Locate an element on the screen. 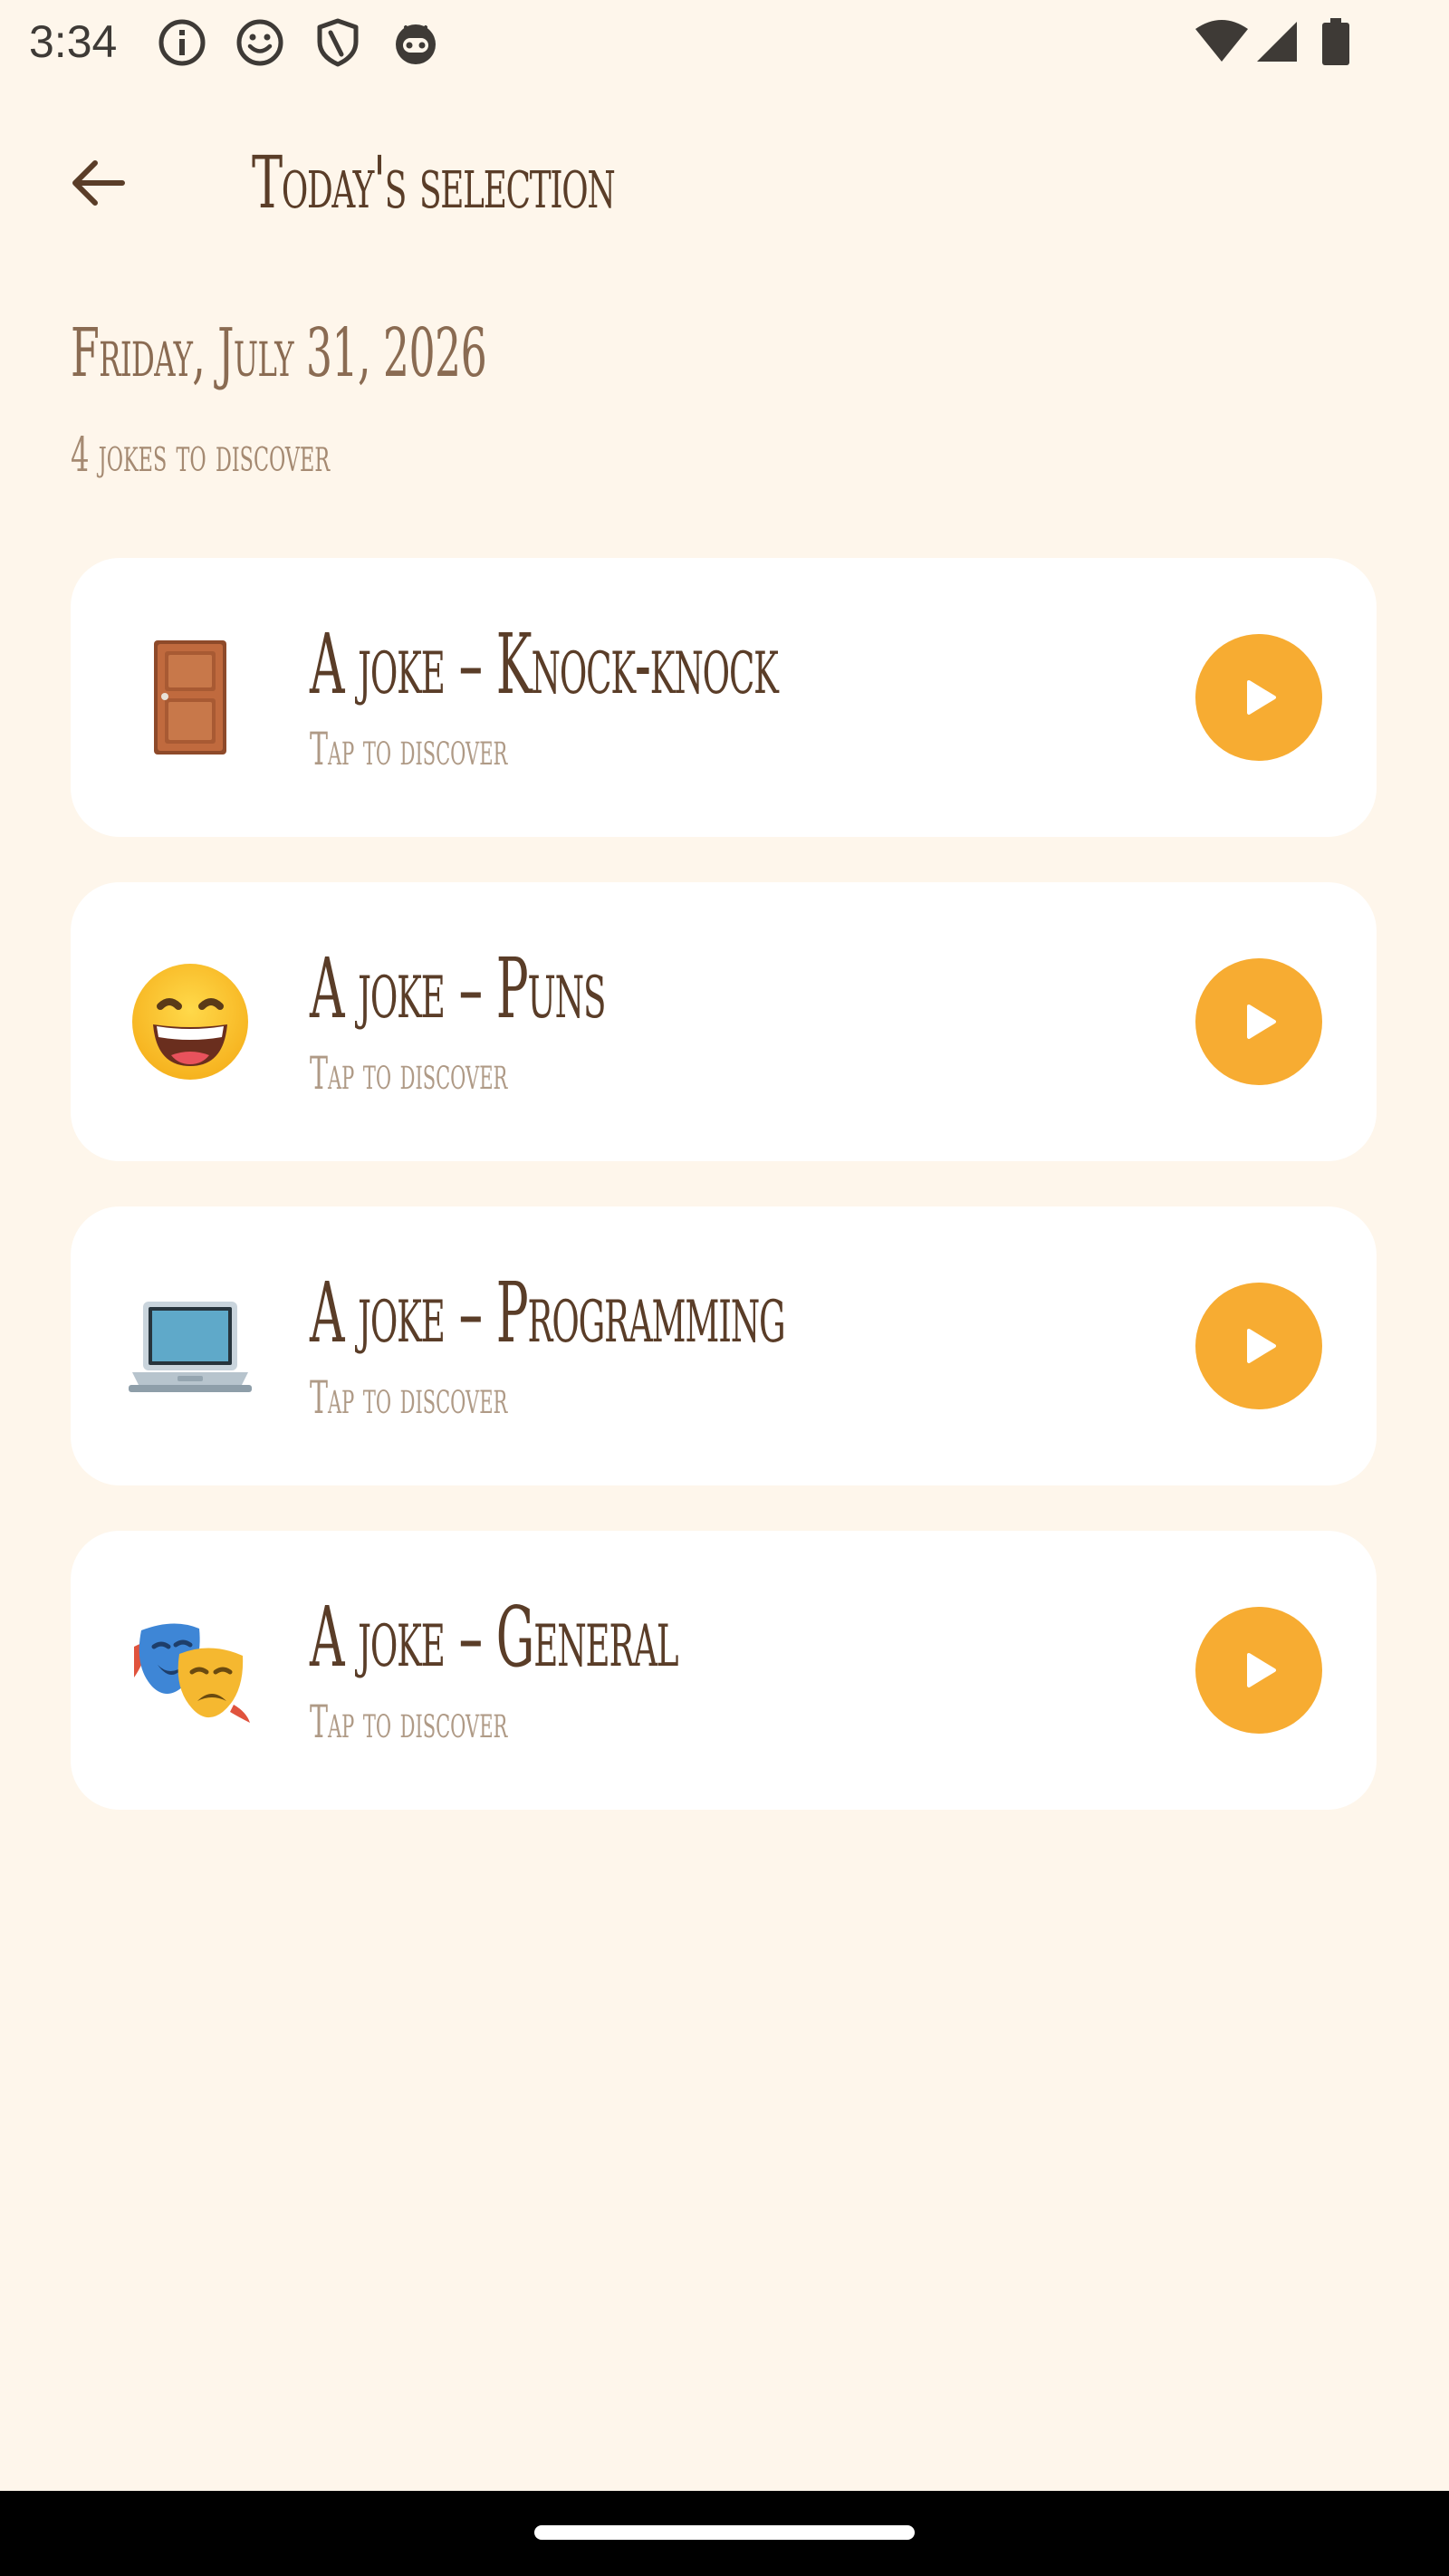 Image resolution: width=1449 pixels, height=2576 pixels. smiley-icon is located at coordinates (259, 42).